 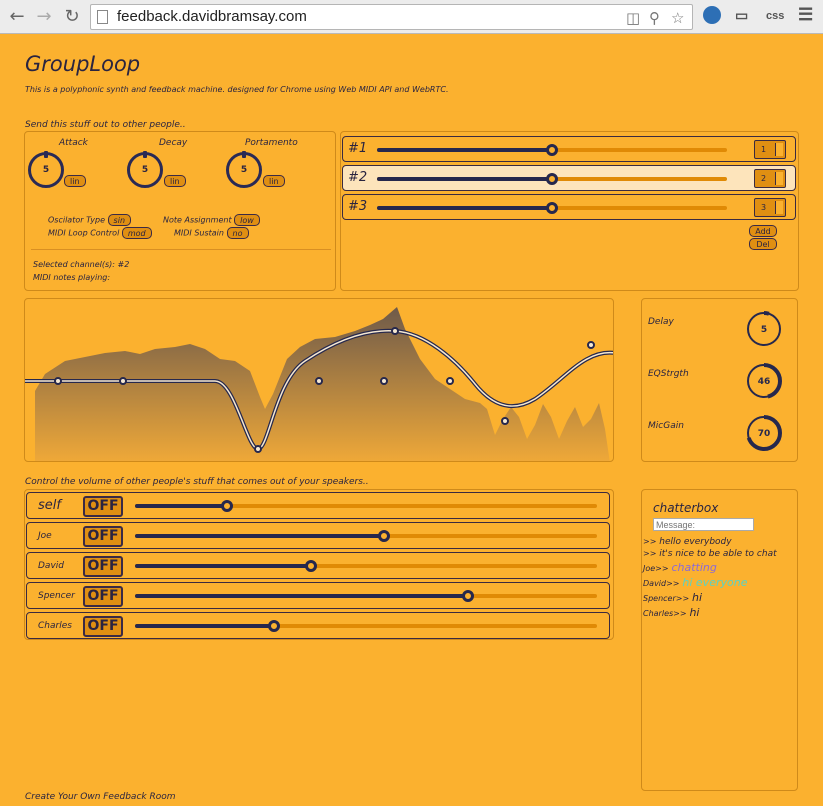 What do you see at coordinates (72, 277) in the screenshot?
I see `notes-playing: MIDI notes playing:` at bounding box center [72, 277].